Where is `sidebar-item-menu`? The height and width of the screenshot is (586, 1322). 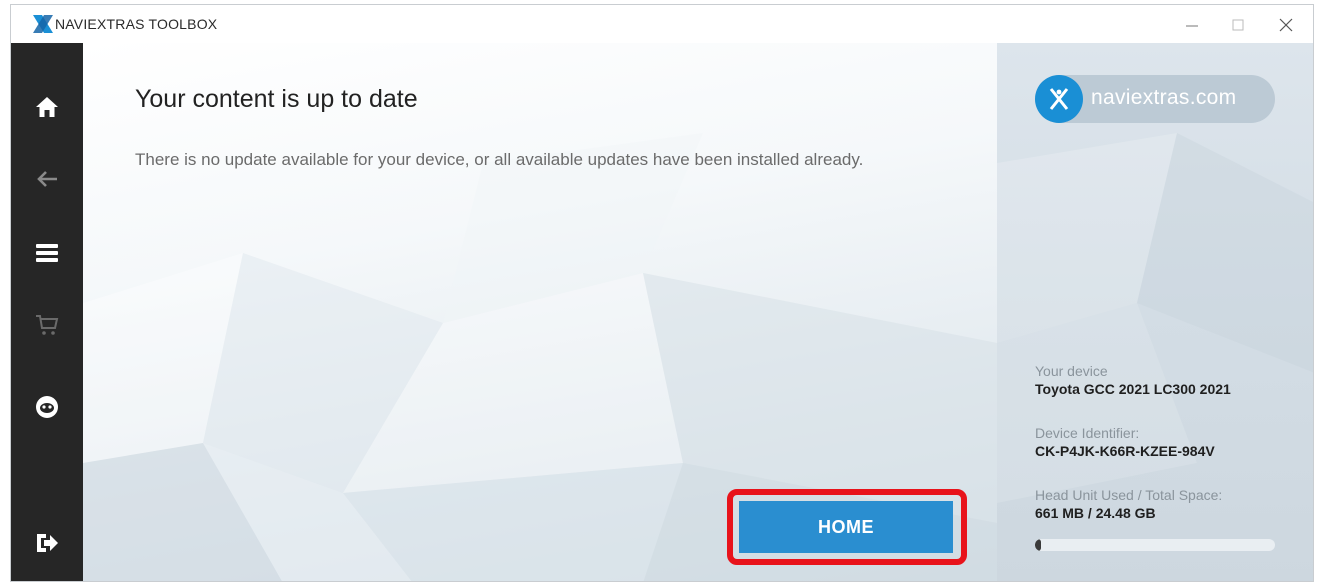 sidebar-item-menu is located at coordinates (47, 253).